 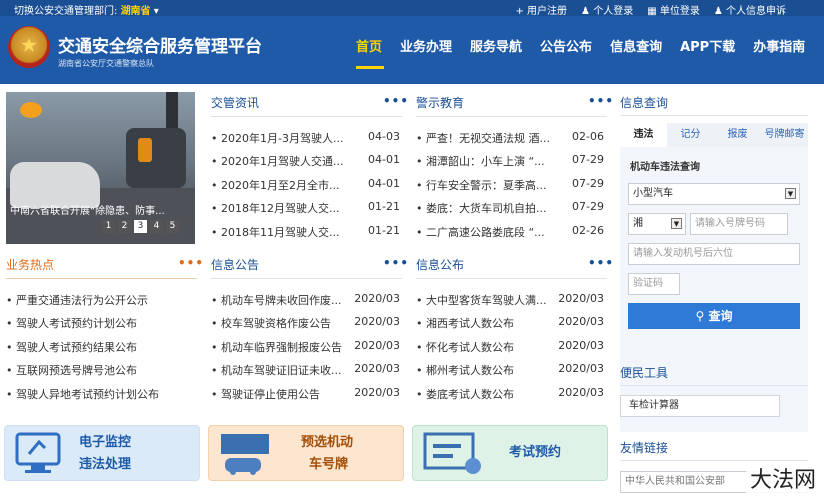 What do you see at coordinates (739, 224) in the screenshot?
I see `plate-number-input: 请输入号牌号码` at bounding box center [739, 224].